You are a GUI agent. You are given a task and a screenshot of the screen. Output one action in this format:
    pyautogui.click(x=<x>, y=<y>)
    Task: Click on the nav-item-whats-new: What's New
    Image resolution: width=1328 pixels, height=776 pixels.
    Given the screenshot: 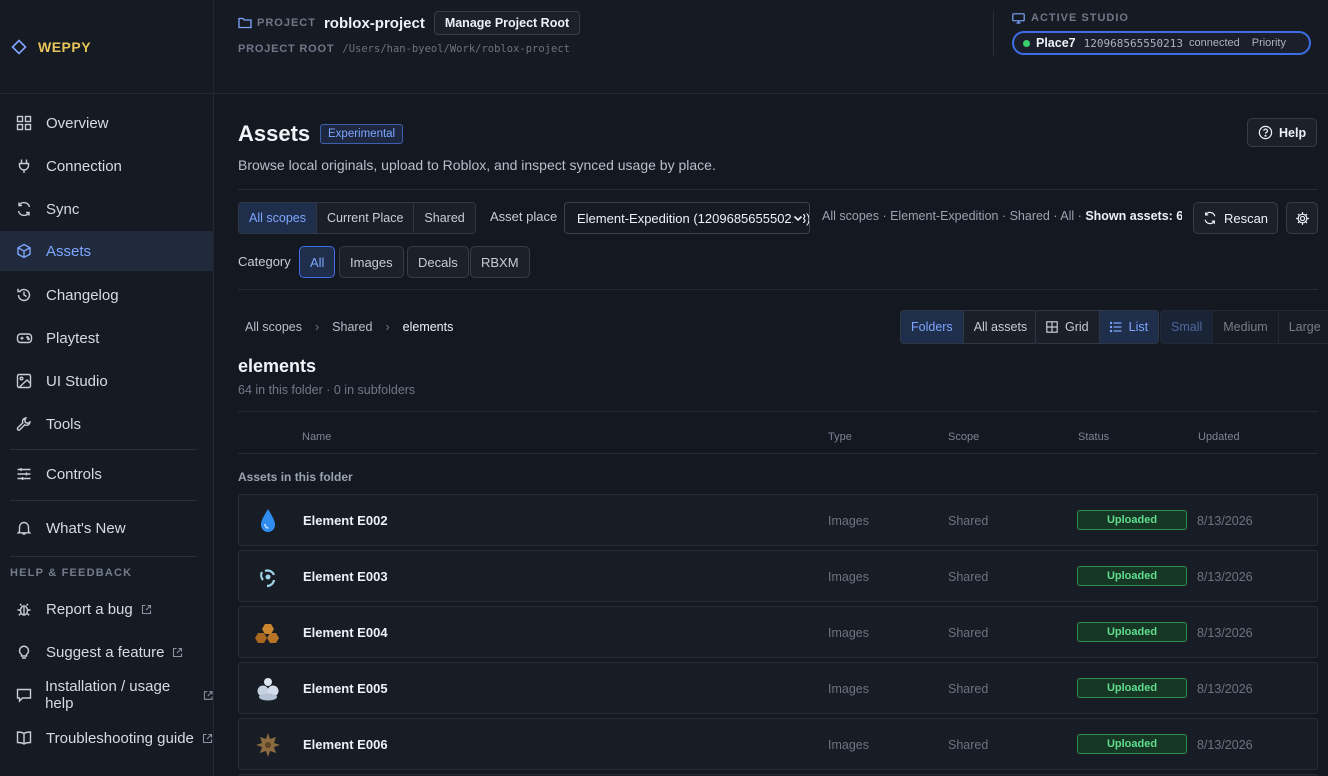 What is the action you would take?
    pyautogui.click(x=106, y=528)
    